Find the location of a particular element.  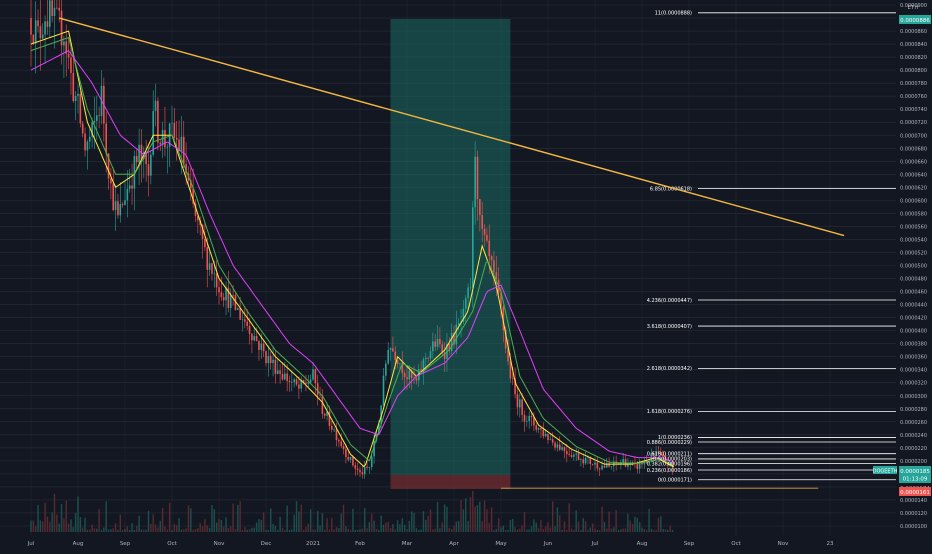

y-tick-label: 0.0000100 is located at coordinates (913, 527).